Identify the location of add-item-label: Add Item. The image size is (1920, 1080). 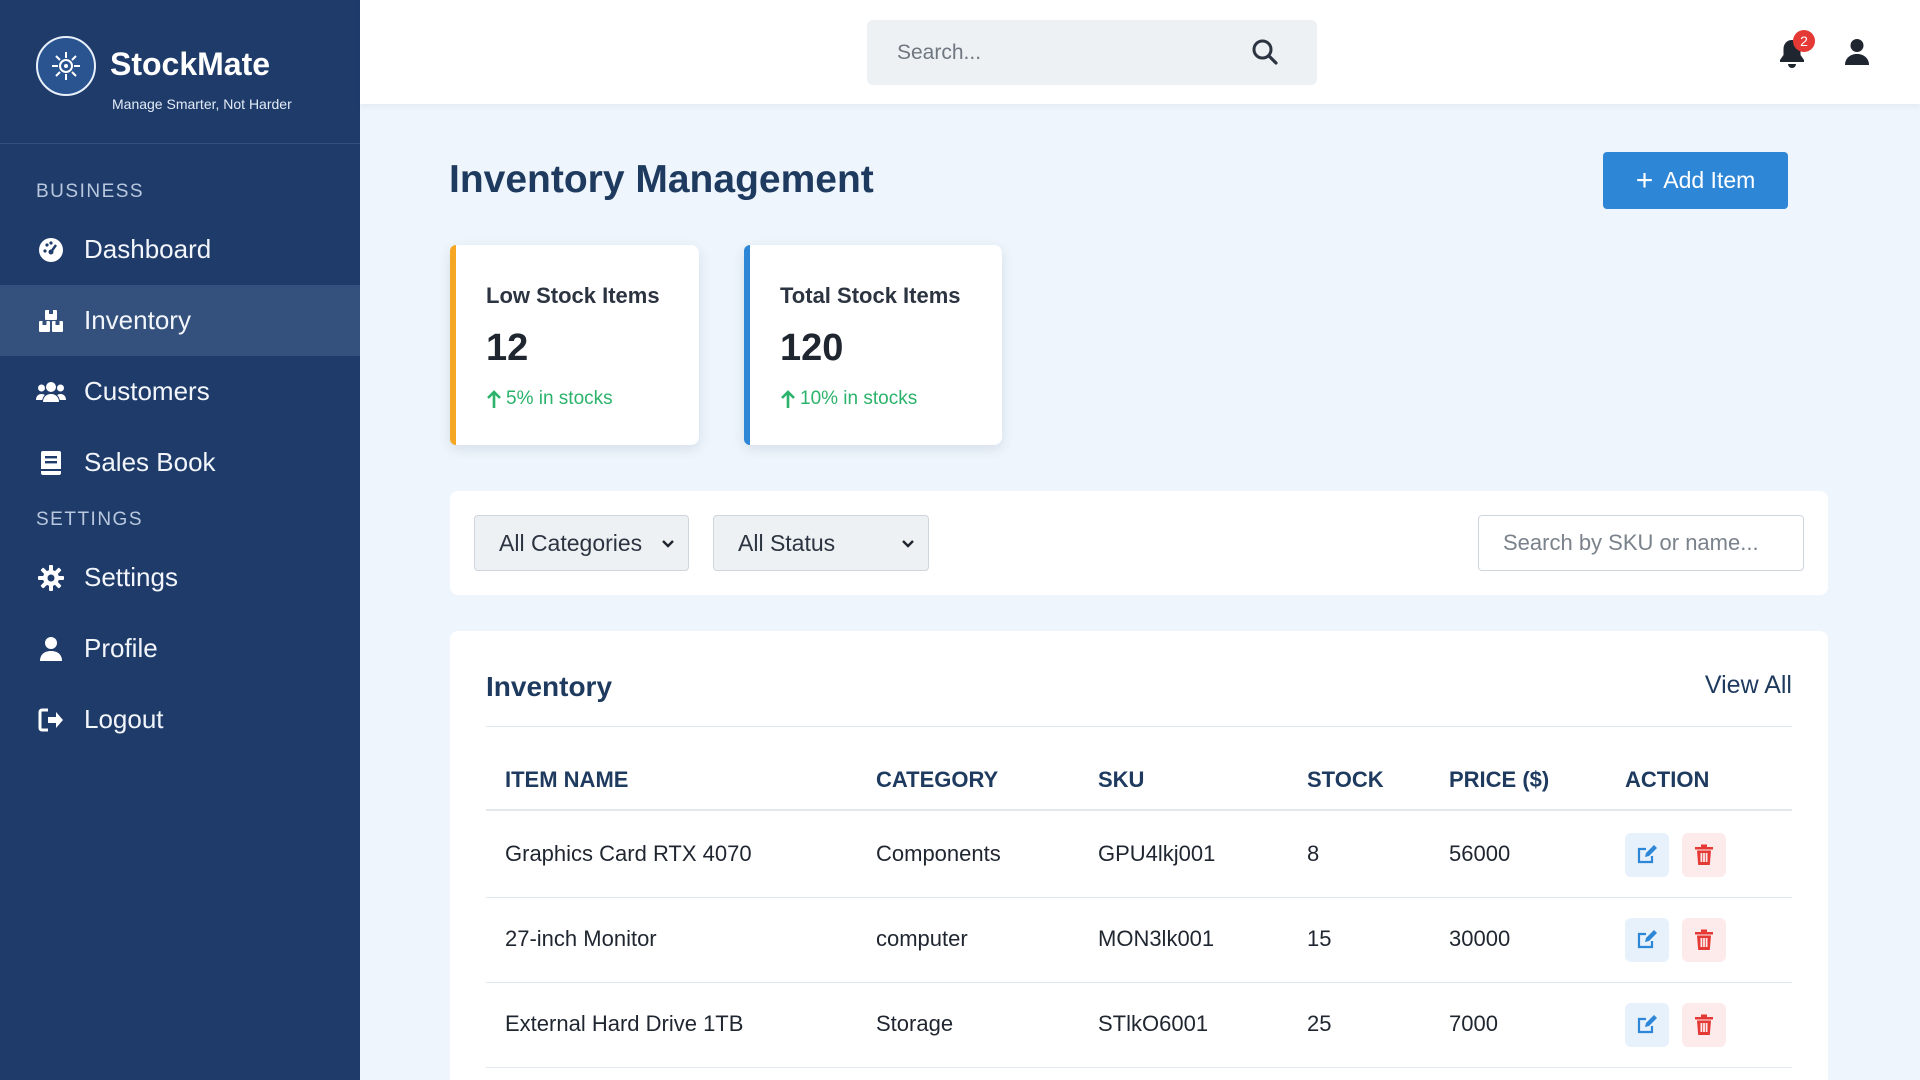
(1709, 180).